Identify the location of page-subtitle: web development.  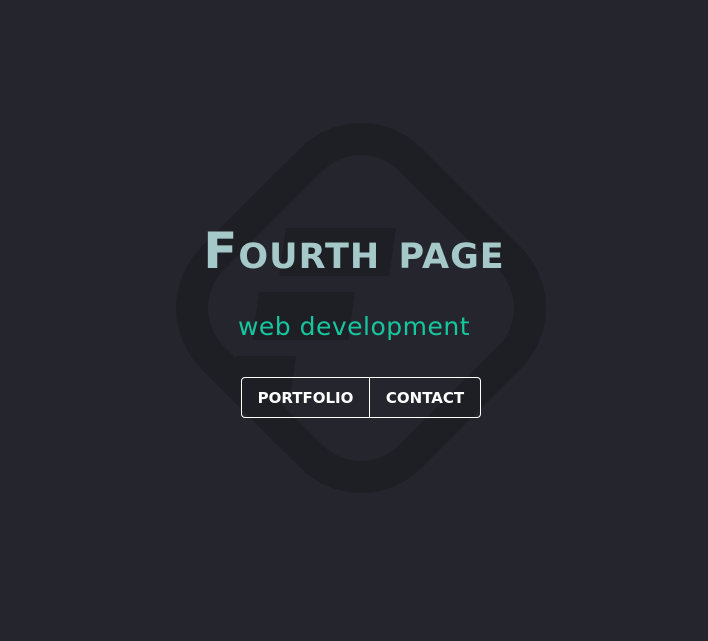
(354, 326).